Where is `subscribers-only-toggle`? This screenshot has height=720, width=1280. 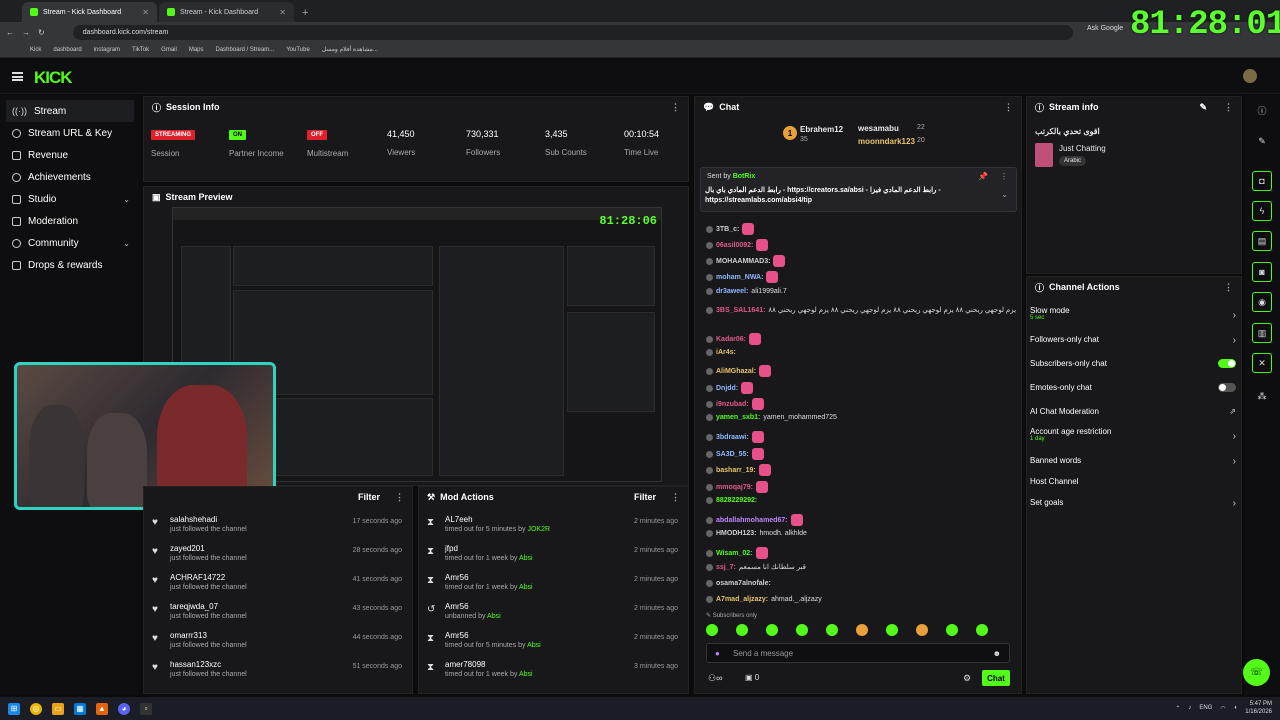
subscribers-only-toggle is located at coordinates (1227, 363).